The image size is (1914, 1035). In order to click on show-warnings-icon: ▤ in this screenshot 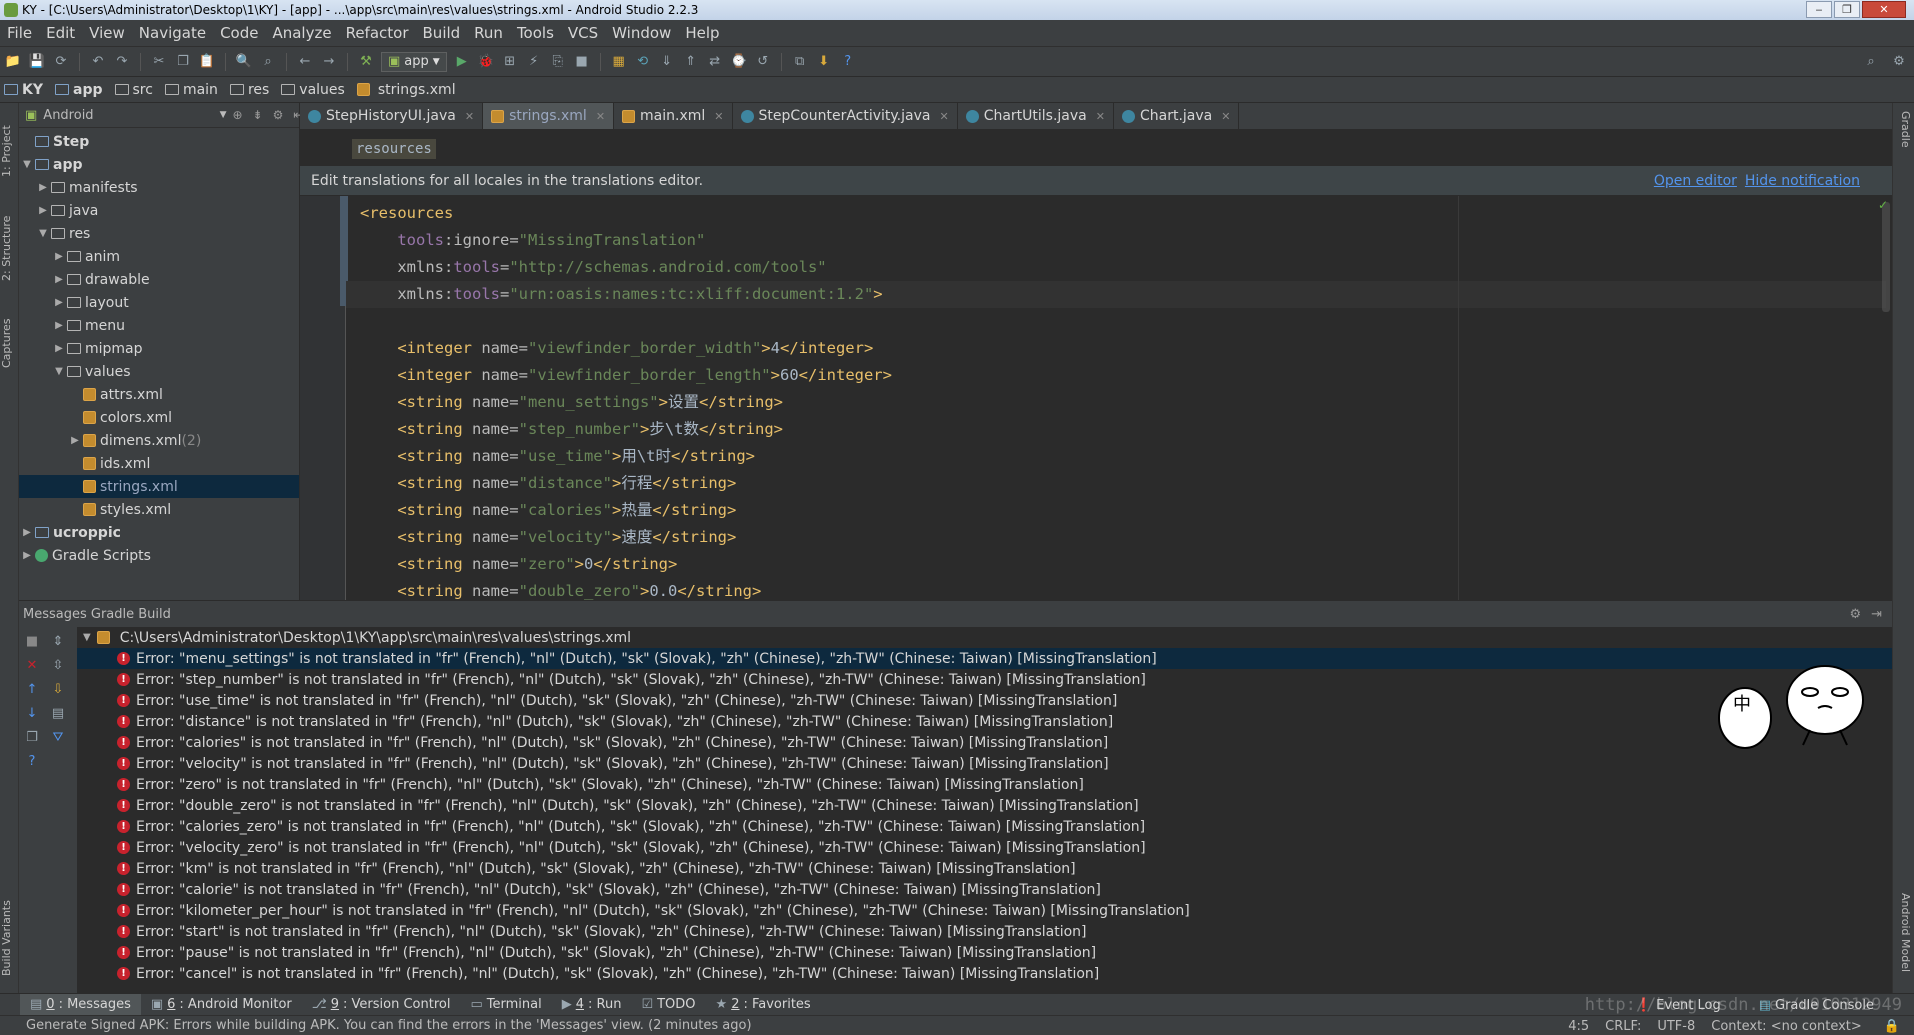, I will do `click(58, 714)`.